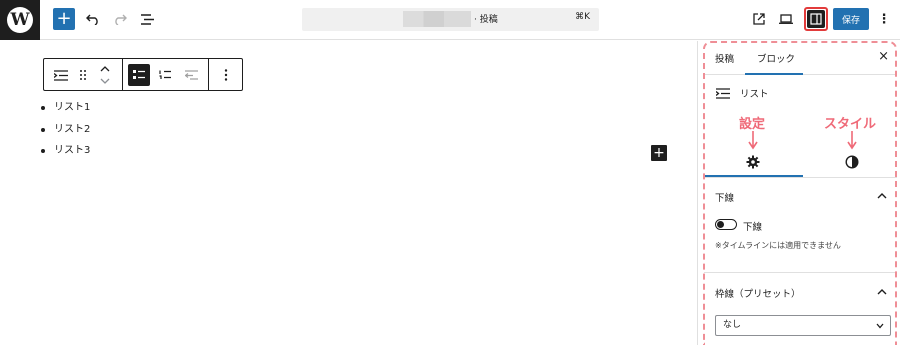 This screenshot has width=900, height=345. What do you see at coordinates (148, 19) in the screenshot?
I see `document-overview-icon` at bounding box center [148, 19].